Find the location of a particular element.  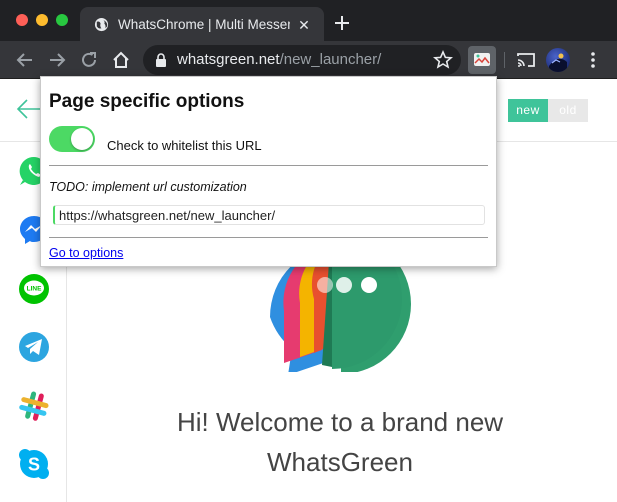

welcome-line-2: WhatsGreen is located at coordinates (340, 462).